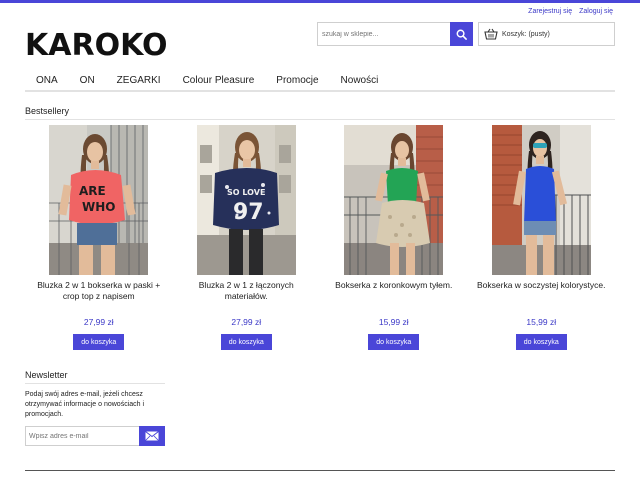  What do you see at coordinates (320, 1) in the screenshot?
I see `top-accent-bar` at bounding box center [320, 1].